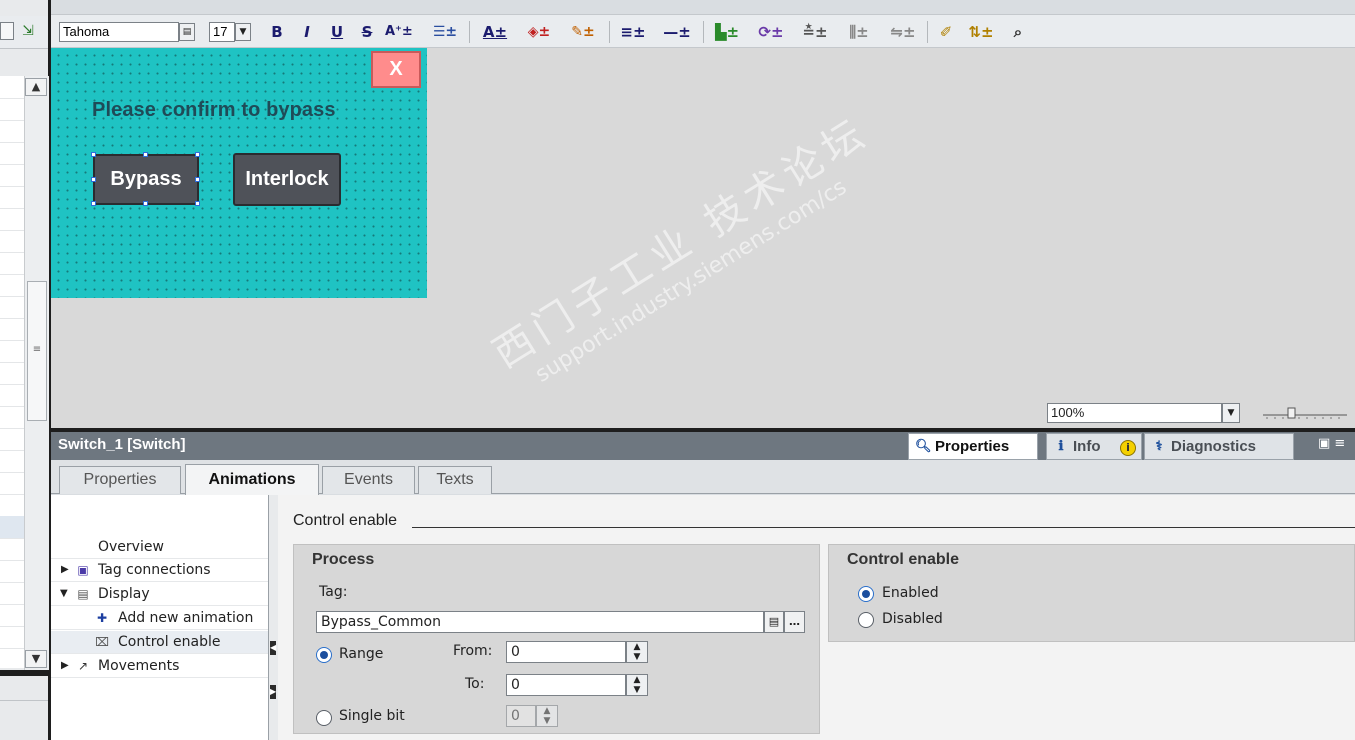 The width and height of the screenshot is (1355, 740). I want to click on tab-diagnostics: ⚕ Diagnostics, so click(1219, 446).